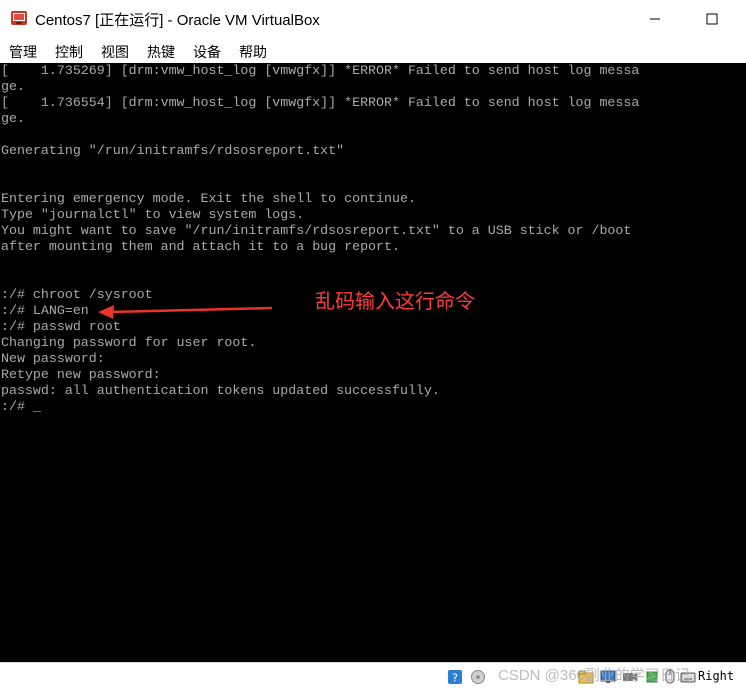  What do you see at coordinates (115, 52) in the screenshot?
I see `menu-view: 视图` at bounding box center [115, 52].